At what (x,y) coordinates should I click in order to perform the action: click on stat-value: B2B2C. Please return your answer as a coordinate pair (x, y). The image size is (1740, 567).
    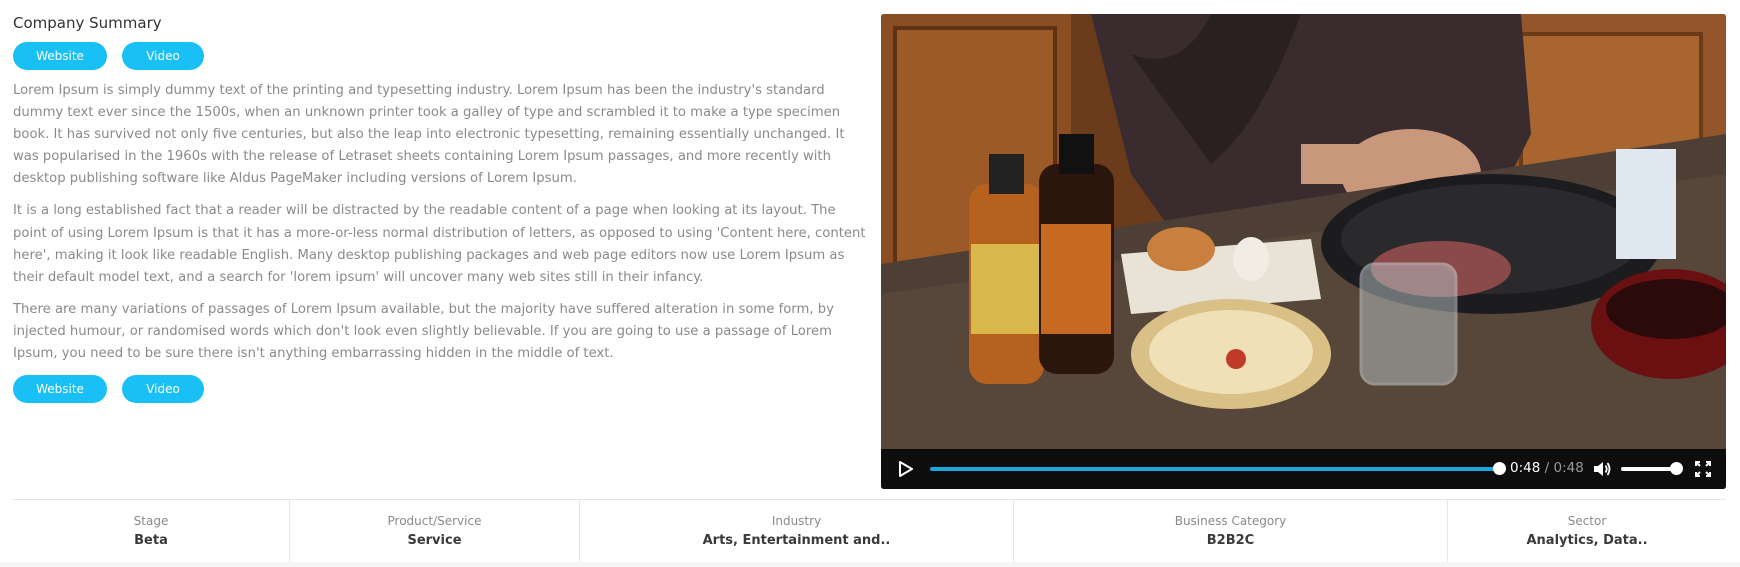
    Looking at the image, I should click on (1230, 540).